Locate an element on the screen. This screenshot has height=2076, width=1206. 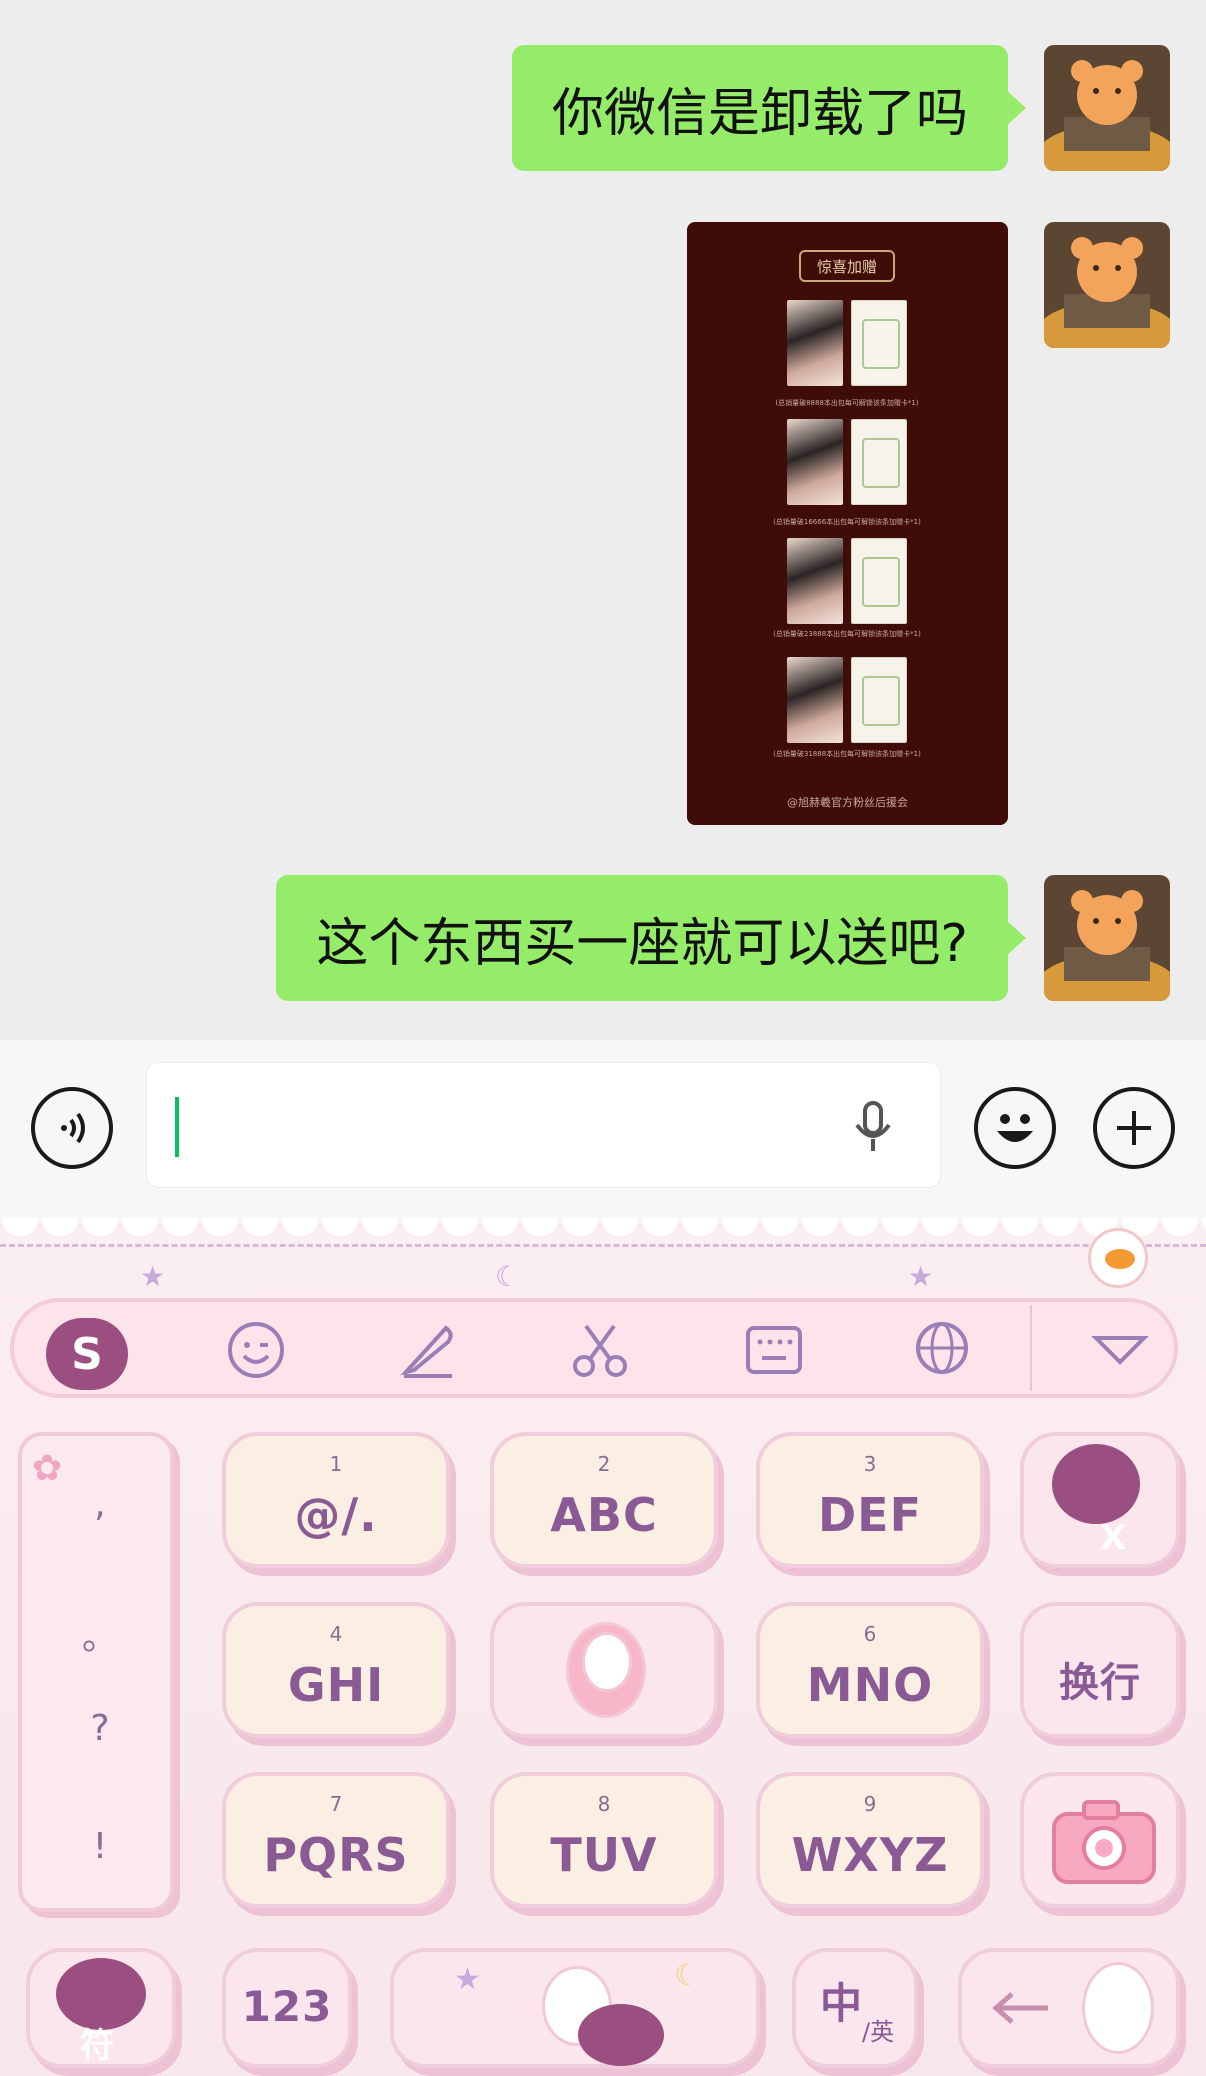
key-label: 换行 is located at coordinates (1100, 1683).